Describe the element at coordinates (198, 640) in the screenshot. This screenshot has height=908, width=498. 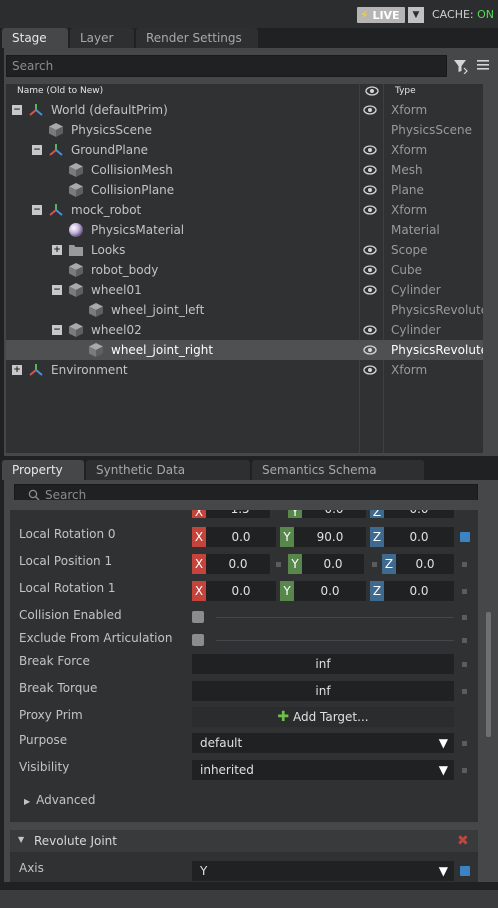
I see `exclude-from-articulation-checkbox` at that location.